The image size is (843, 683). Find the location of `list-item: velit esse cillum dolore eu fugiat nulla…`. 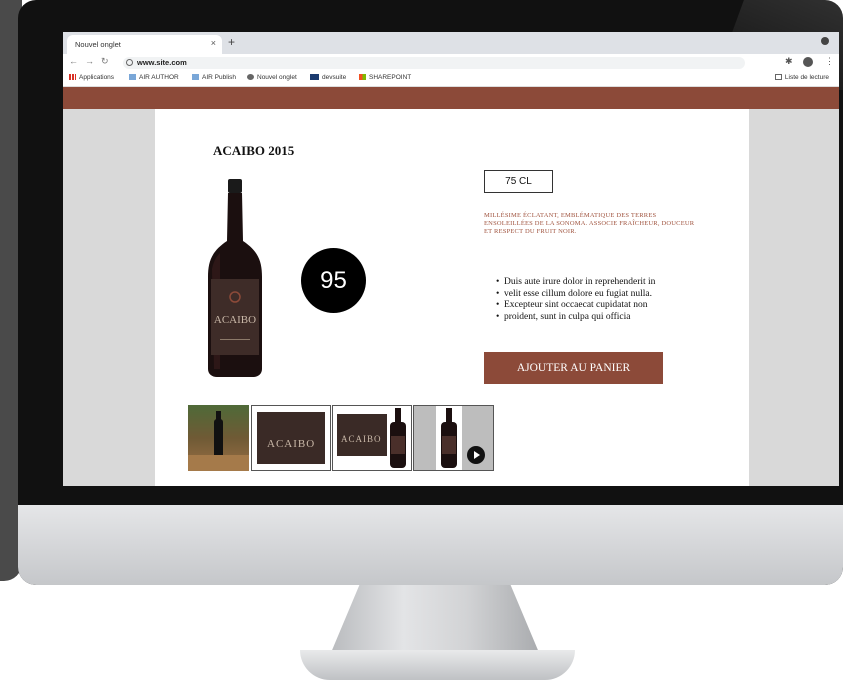

list-item: velit esse cillum dolore eu fugiat nulla… is located at coordinates (604, 295).